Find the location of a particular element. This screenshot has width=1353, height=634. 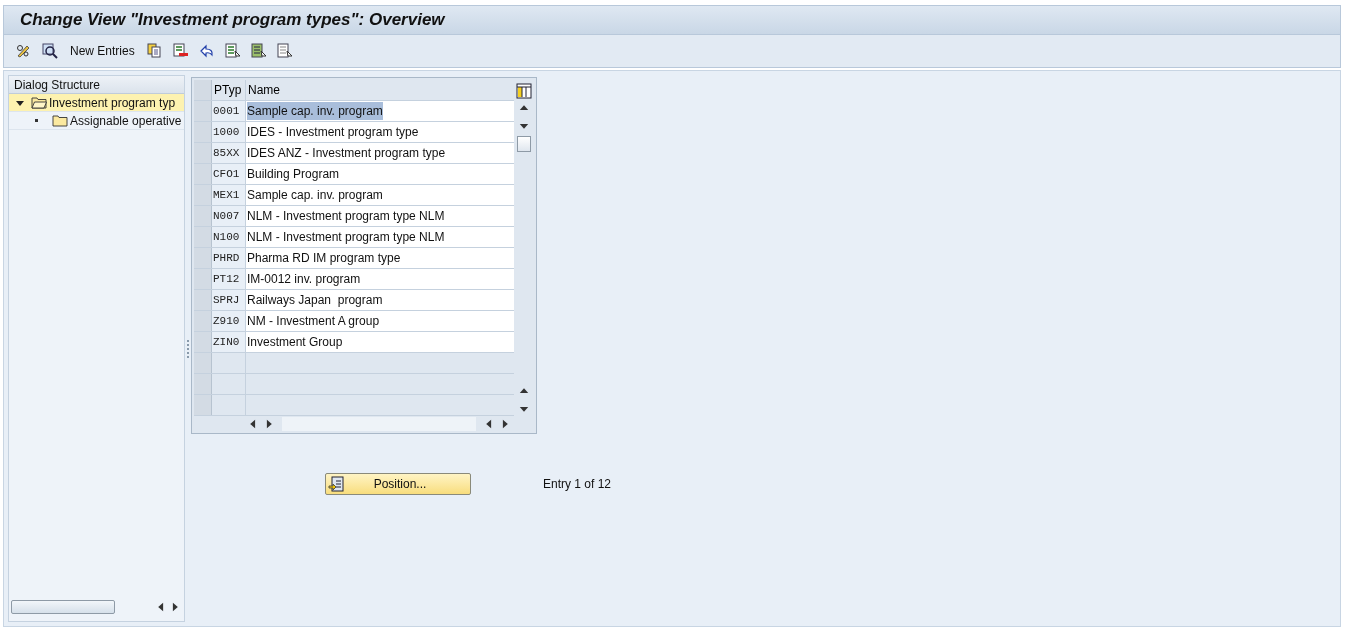

tree-label: Assignable operative is located at coordinates (126, 120).